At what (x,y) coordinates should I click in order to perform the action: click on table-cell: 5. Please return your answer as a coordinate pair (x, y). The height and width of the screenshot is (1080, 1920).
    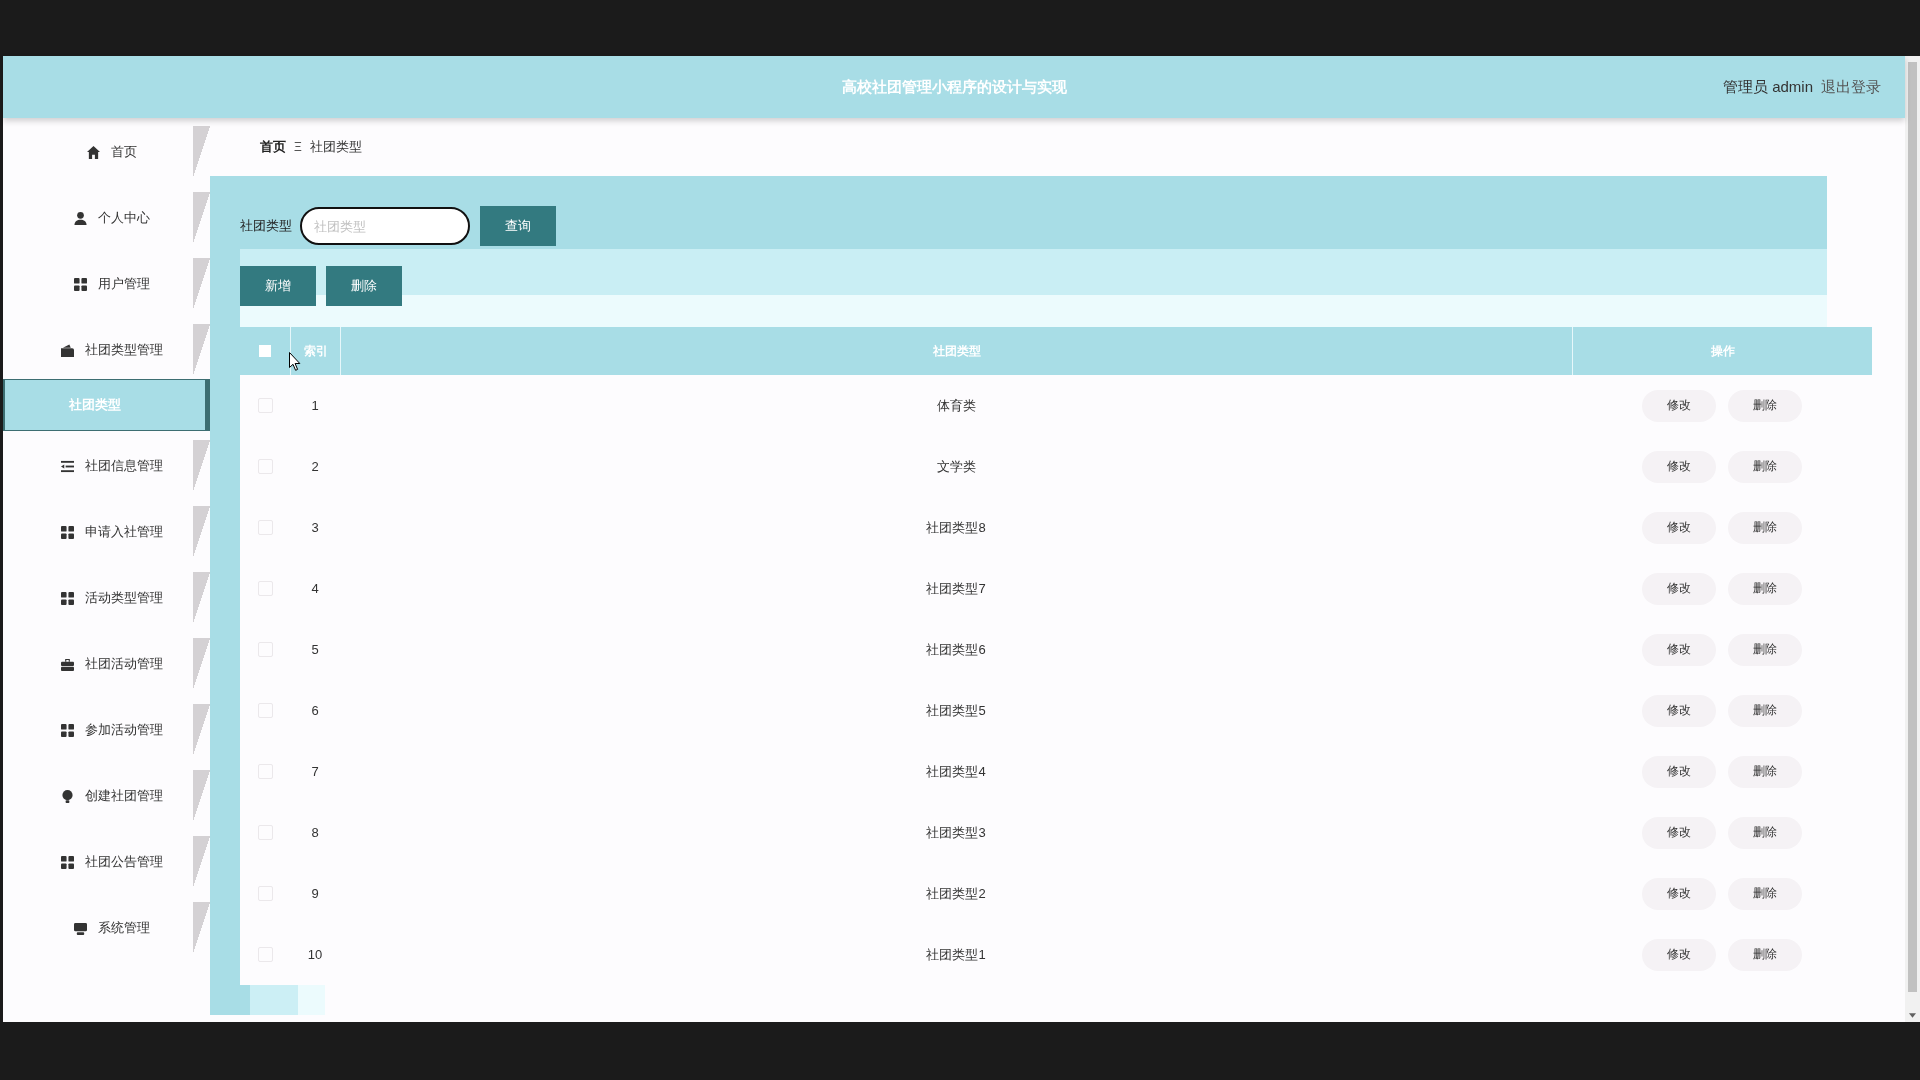
    Looking at the image, I should click on (315, 649).